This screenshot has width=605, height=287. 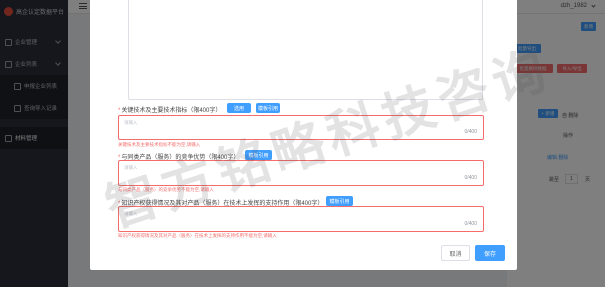 I want to click on required-marker: *, so click(x=119, y=111).